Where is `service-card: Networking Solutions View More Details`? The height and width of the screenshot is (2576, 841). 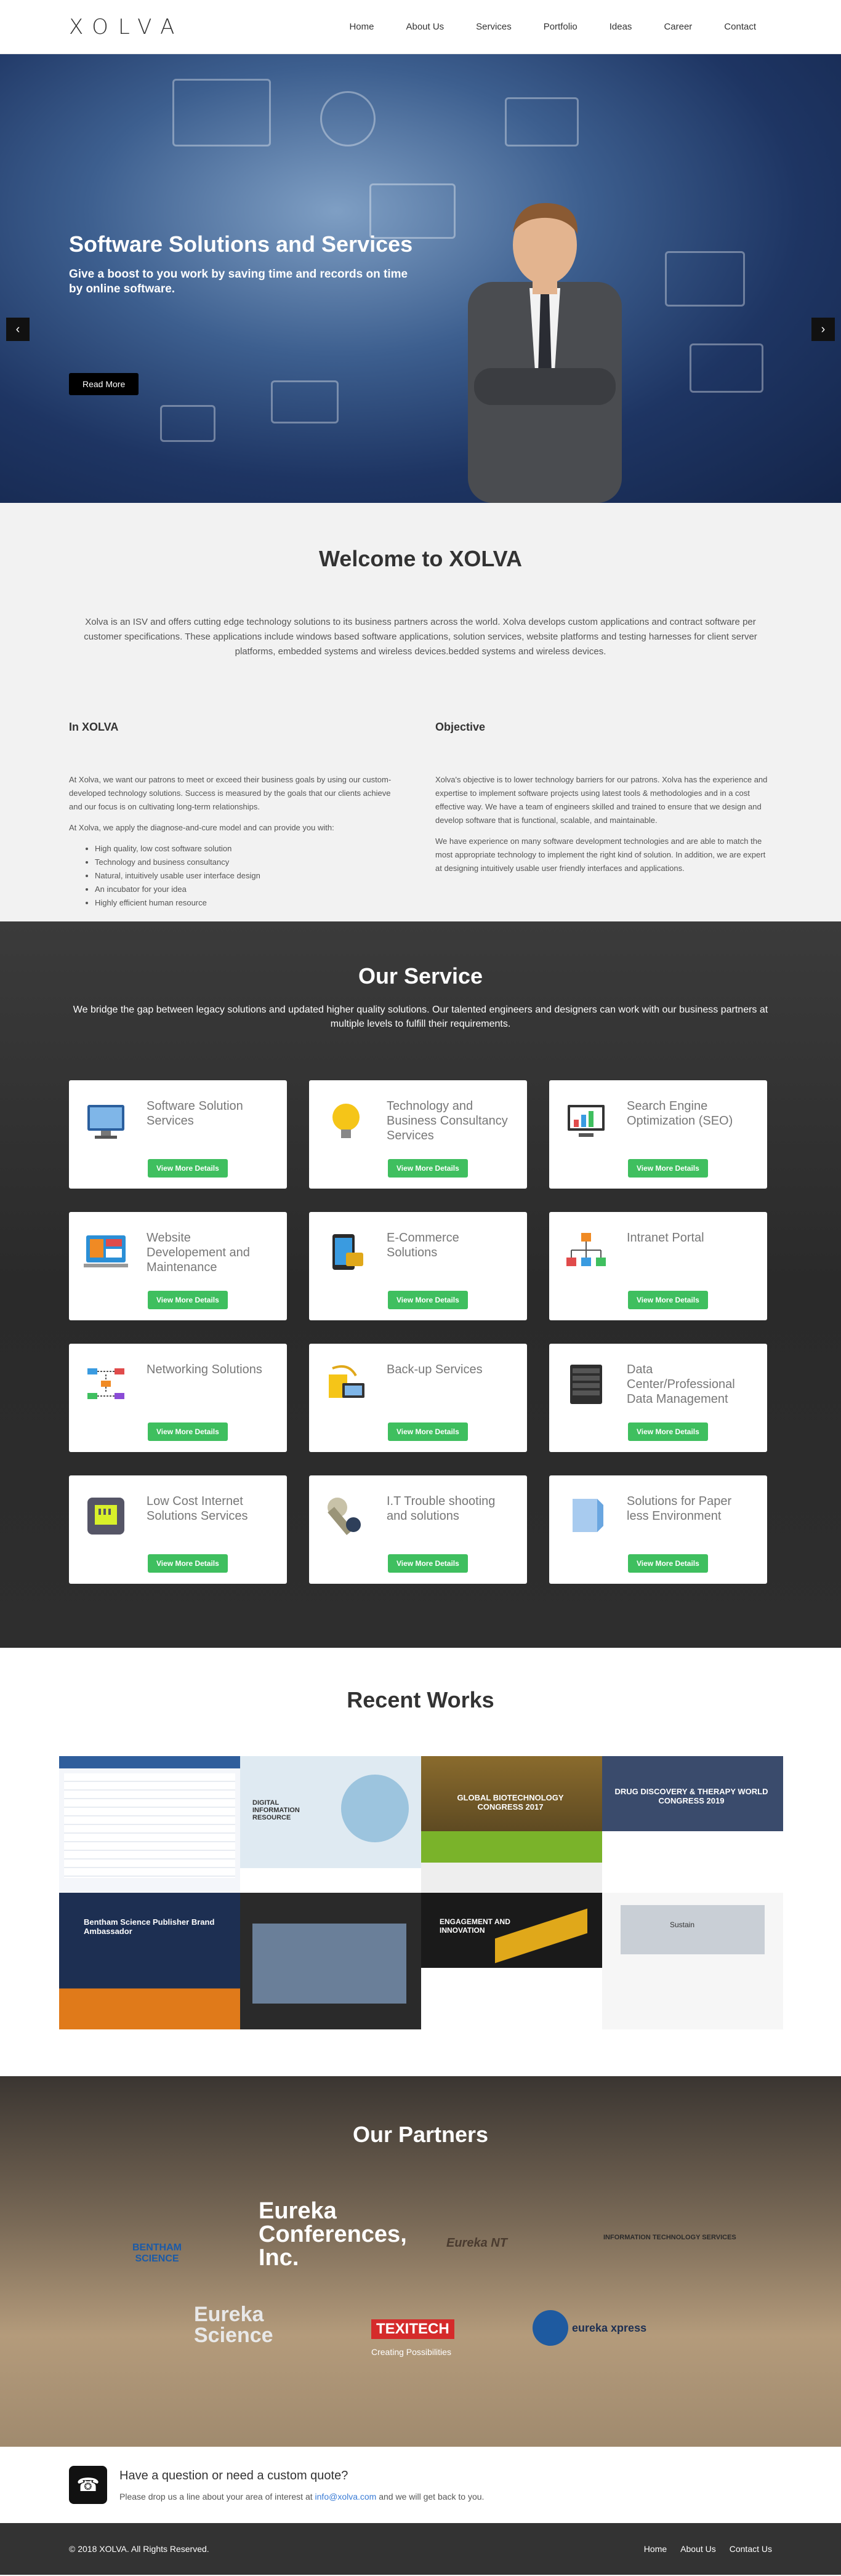
service-card: Networking Solutions View More Details is located at coordinates (178, 1398).